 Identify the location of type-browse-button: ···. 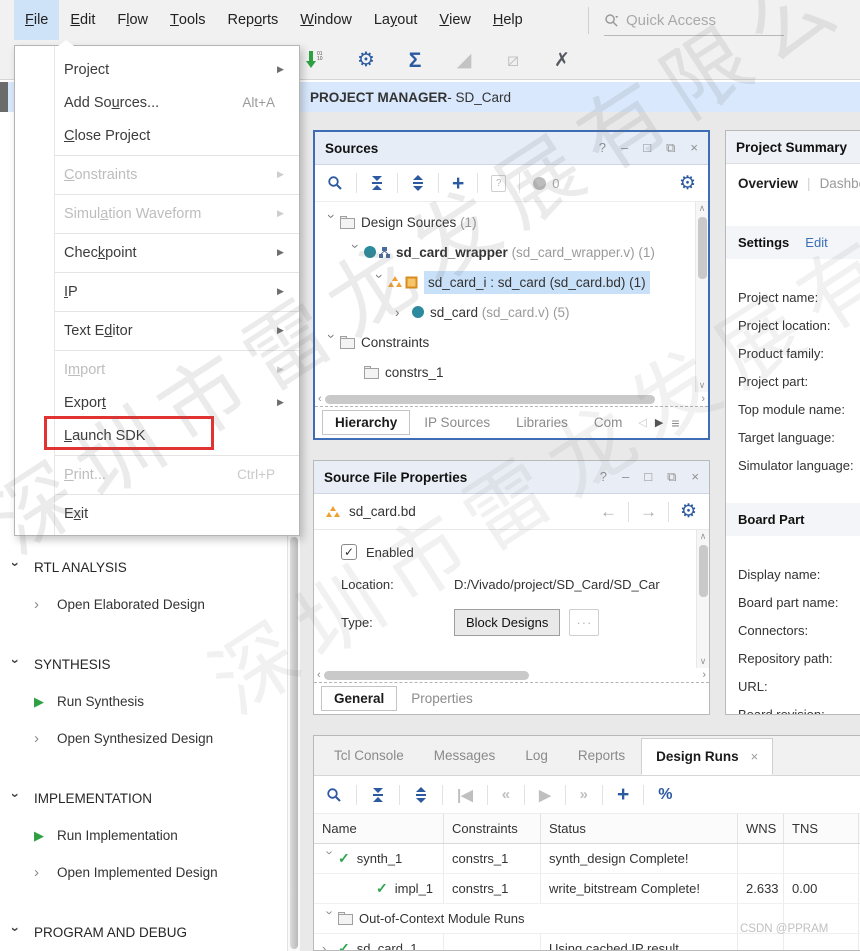
(584, 622).